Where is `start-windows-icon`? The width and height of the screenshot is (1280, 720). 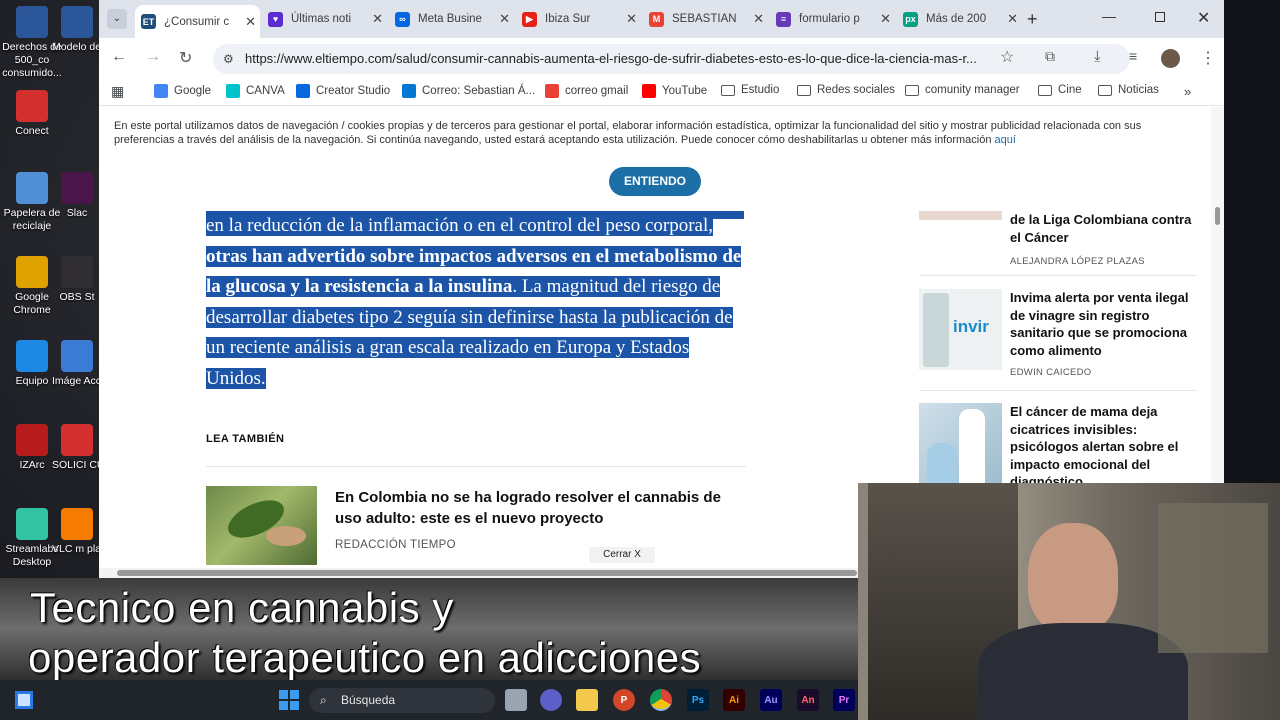
start-windows-icon is located at coordinates (289, 700).